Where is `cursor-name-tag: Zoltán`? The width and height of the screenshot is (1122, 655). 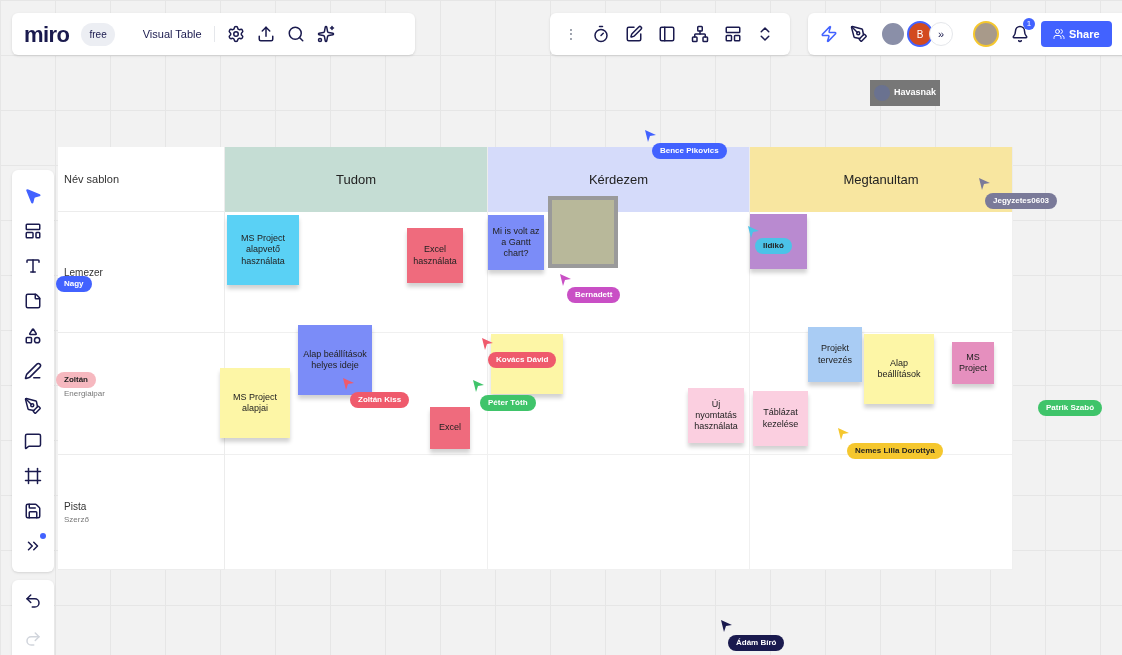
cursor-name-tag: Zoltán is located at coordinates (76, 380).